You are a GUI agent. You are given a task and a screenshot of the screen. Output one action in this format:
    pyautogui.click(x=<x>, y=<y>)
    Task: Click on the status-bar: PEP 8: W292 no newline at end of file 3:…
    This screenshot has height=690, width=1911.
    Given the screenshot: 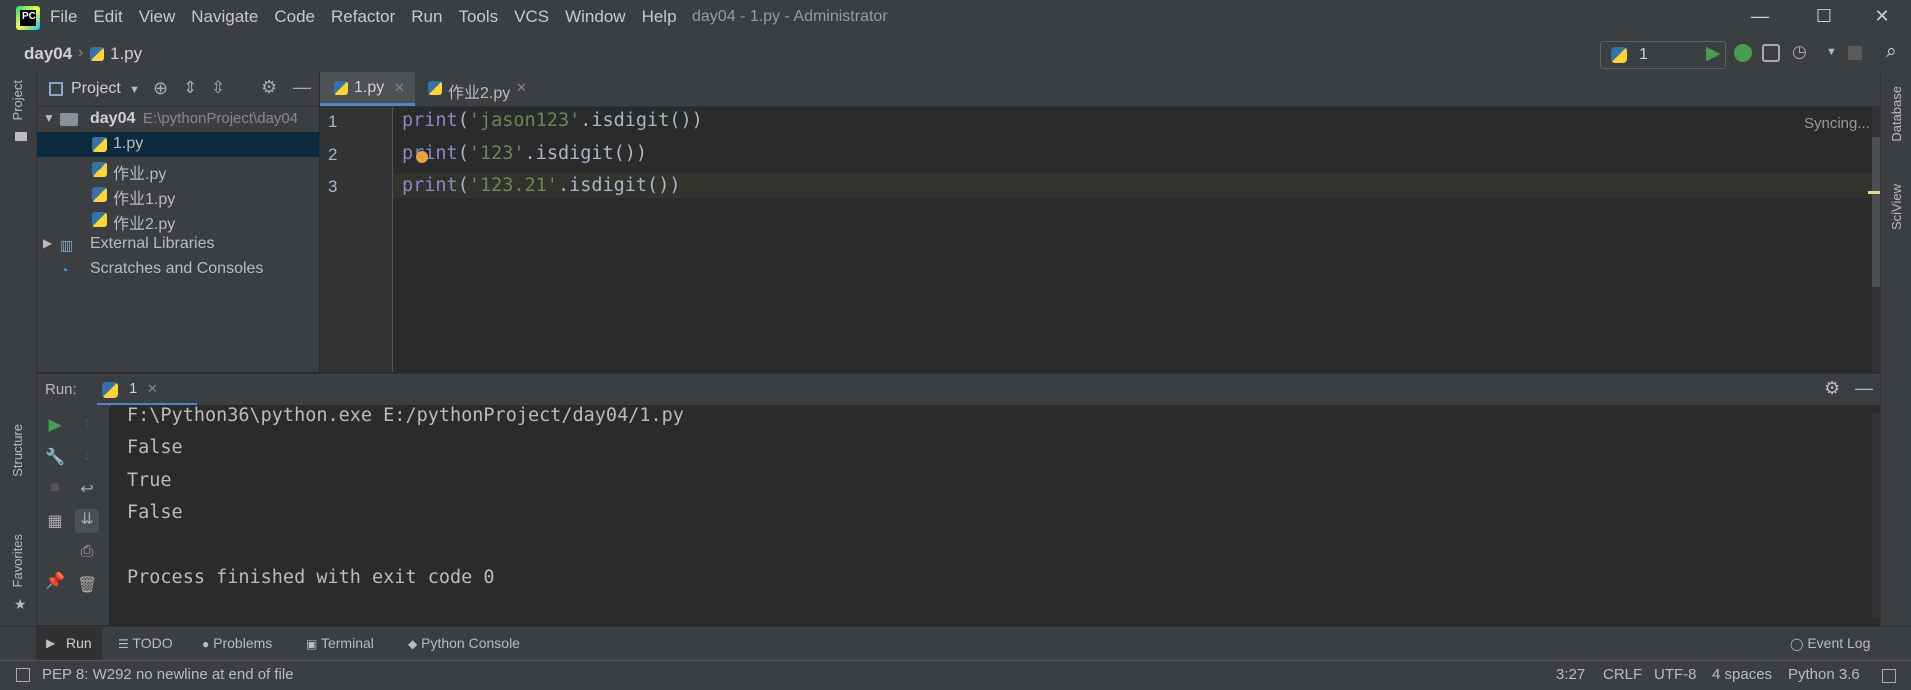 What is the action you would take?
    pyautogui.click(x=955, y=675)
    